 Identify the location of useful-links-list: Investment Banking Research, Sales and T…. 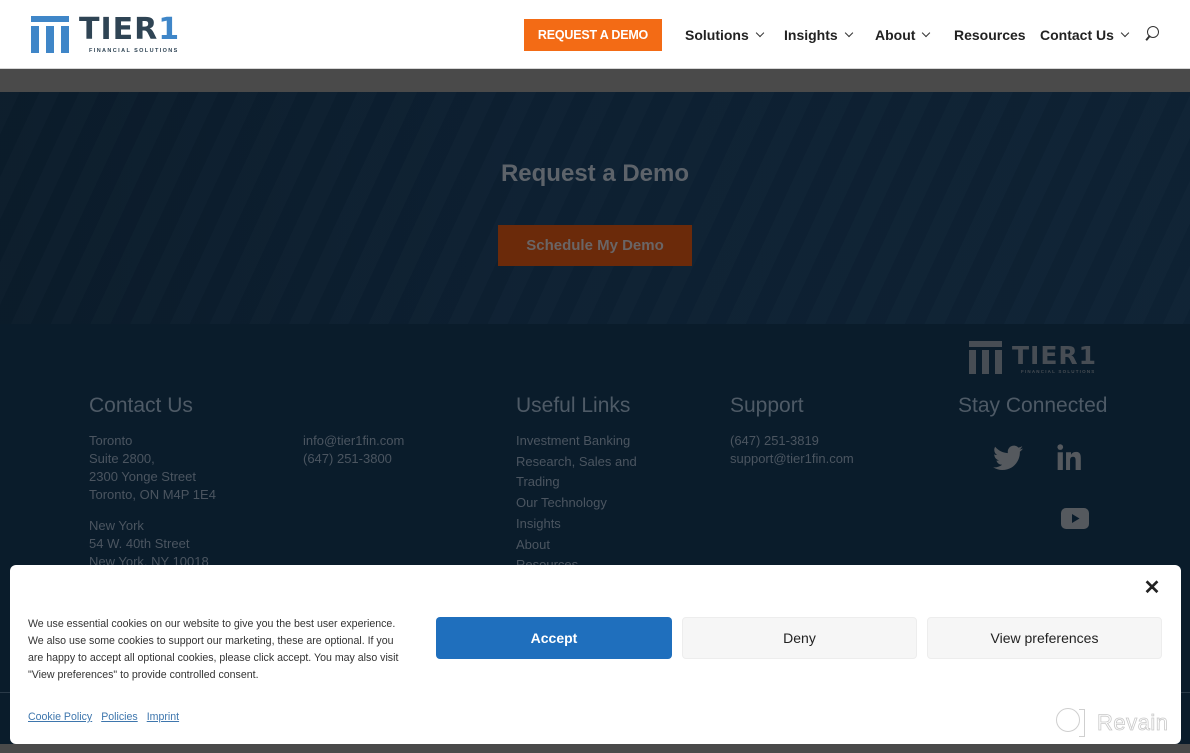
(576, 503).